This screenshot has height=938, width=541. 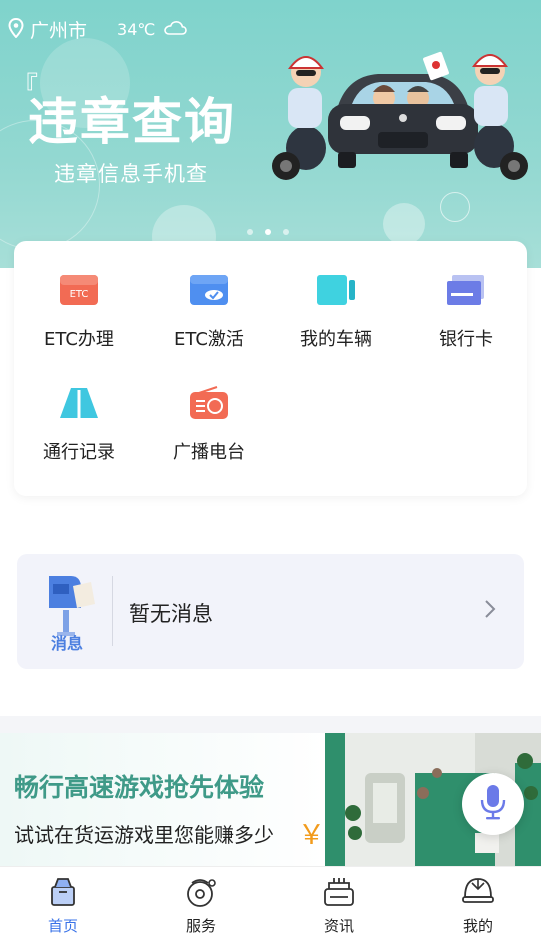 I want to click on tab-label: 资讯, so click(x=338, y=926).